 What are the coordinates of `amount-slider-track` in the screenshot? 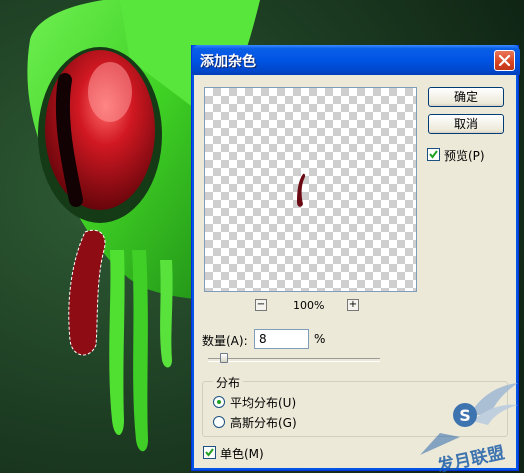 It's located at (294, 360).